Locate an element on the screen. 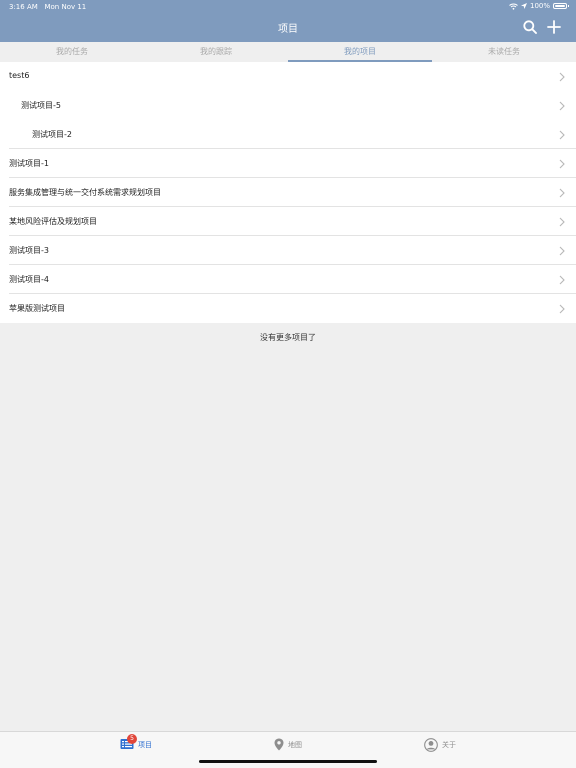 The image size is (576, 768). search-icon is located at coordinates (530, 27).